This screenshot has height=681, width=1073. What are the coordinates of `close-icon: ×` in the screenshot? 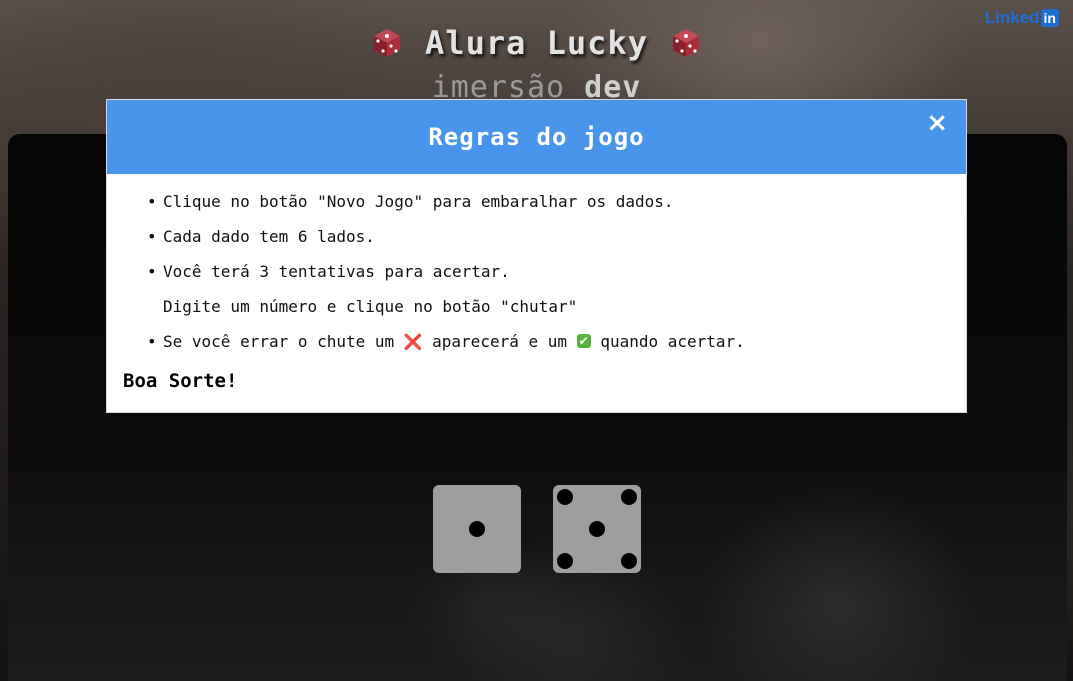 It's located at (937, 123).